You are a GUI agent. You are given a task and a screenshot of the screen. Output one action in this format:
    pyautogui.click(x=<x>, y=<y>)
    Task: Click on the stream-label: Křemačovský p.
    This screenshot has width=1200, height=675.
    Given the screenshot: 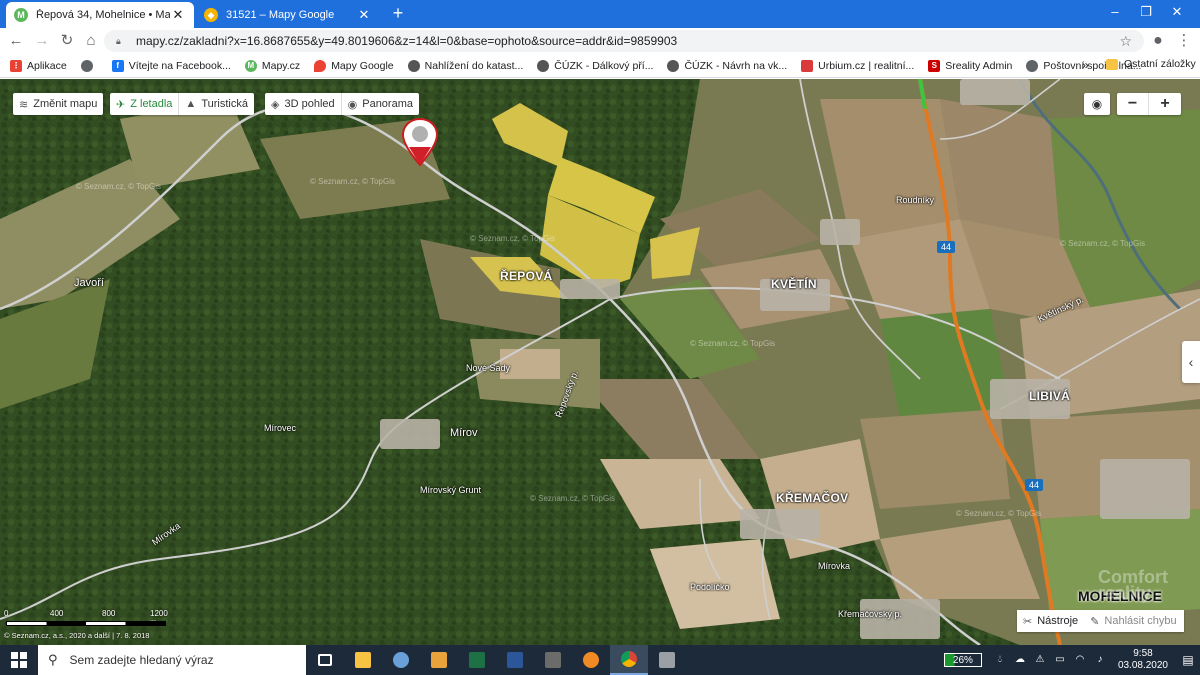 What is the action you would take?
    pyautogui.click(x=870, y=614)
    